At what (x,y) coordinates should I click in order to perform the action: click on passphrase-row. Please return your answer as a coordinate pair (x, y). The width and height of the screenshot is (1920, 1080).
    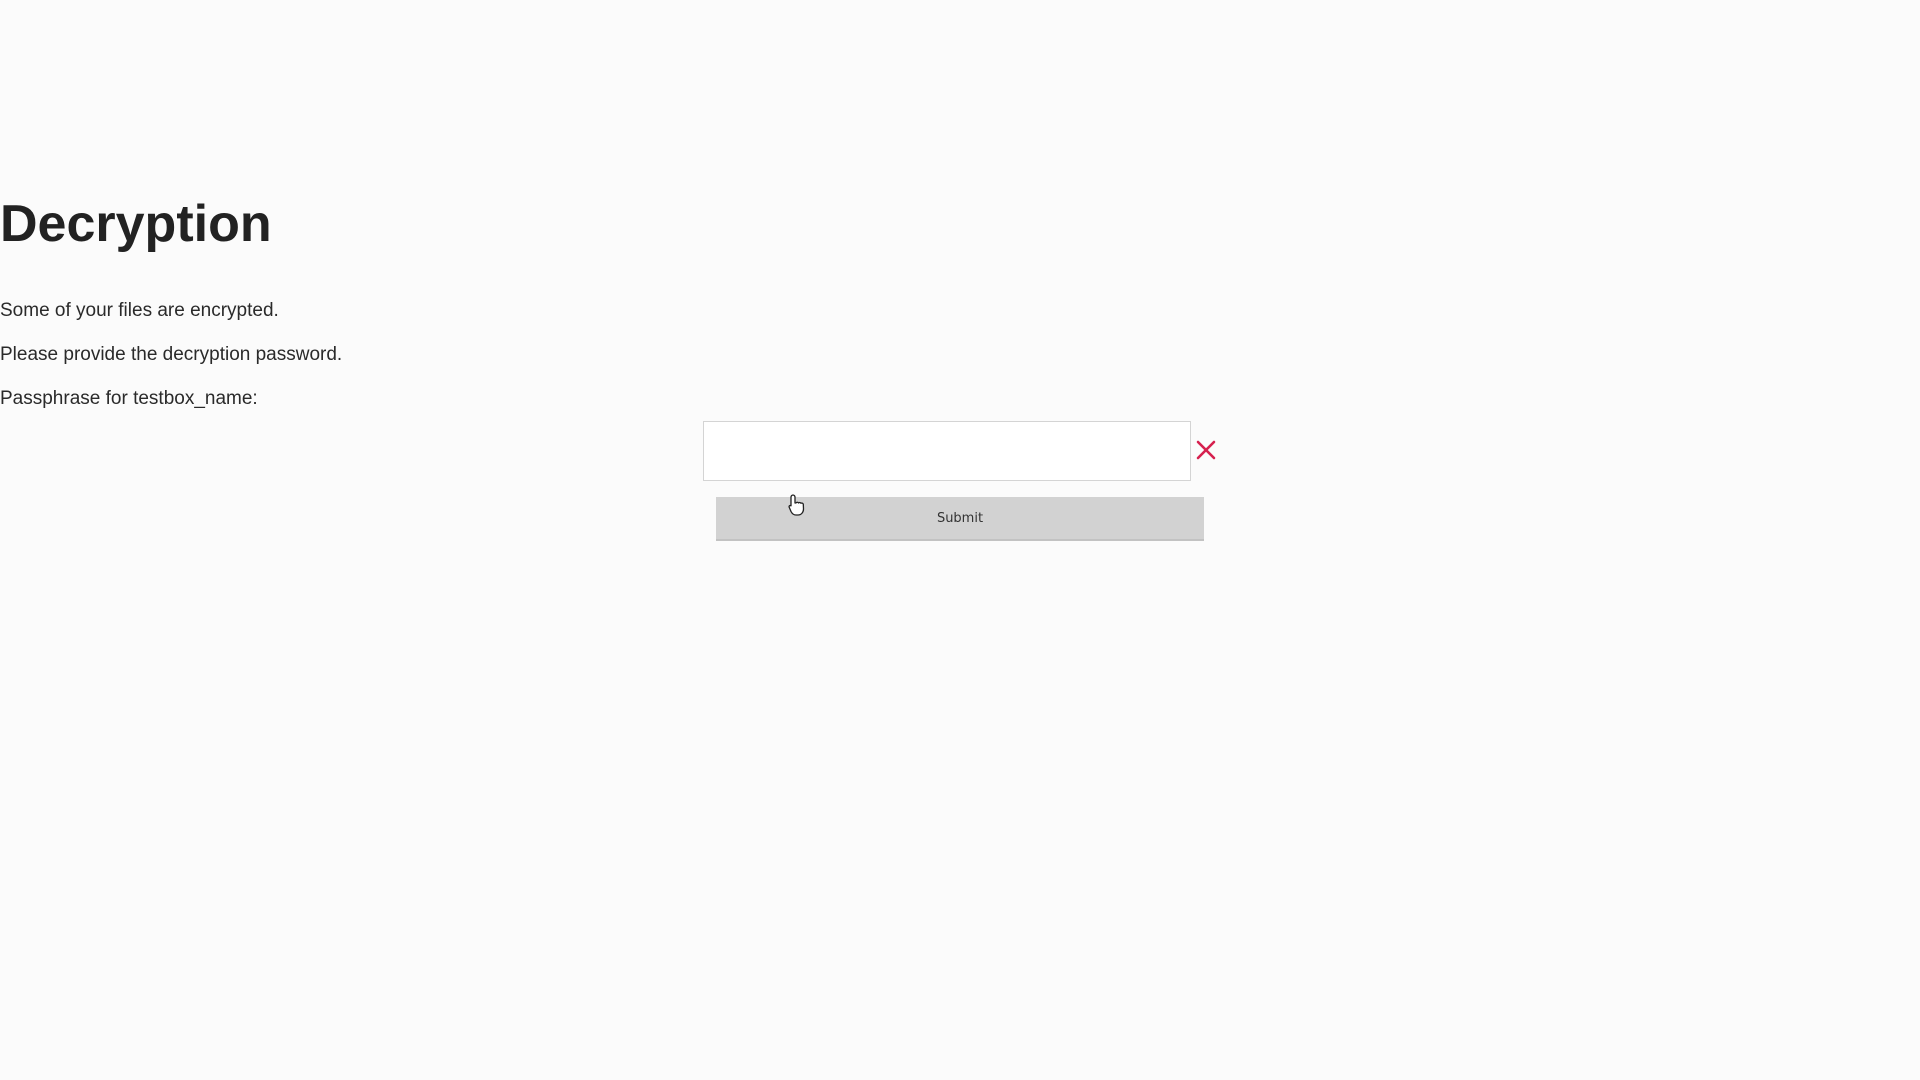
    Looking at the image, I should click on (961, 451).